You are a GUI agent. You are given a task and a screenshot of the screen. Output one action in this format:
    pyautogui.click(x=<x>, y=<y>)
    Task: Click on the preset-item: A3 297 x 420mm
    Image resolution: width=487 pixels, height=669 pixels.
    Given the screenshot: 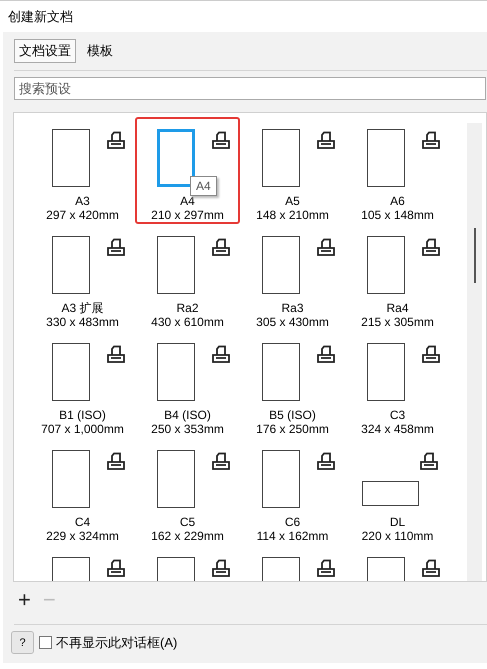 What is the action you would take?
    pyautogui.click(x=82, y=170)
    